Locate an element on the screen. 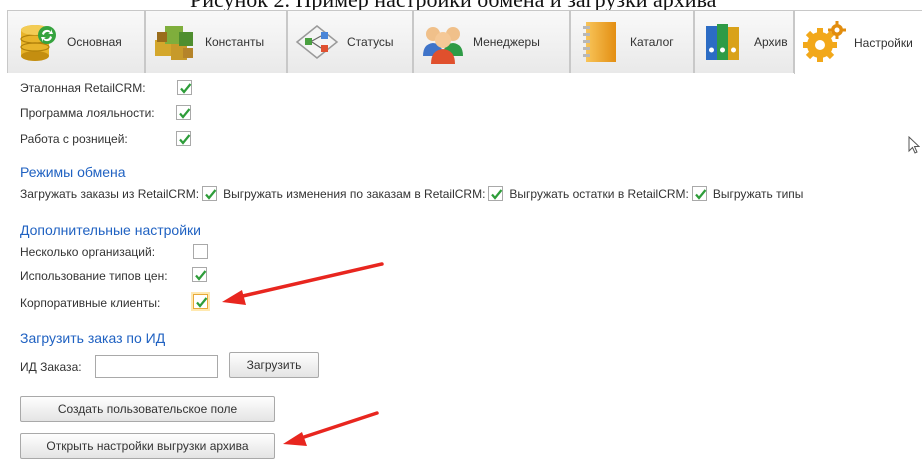  annotation-arrows is located at coordinates (303, 354).